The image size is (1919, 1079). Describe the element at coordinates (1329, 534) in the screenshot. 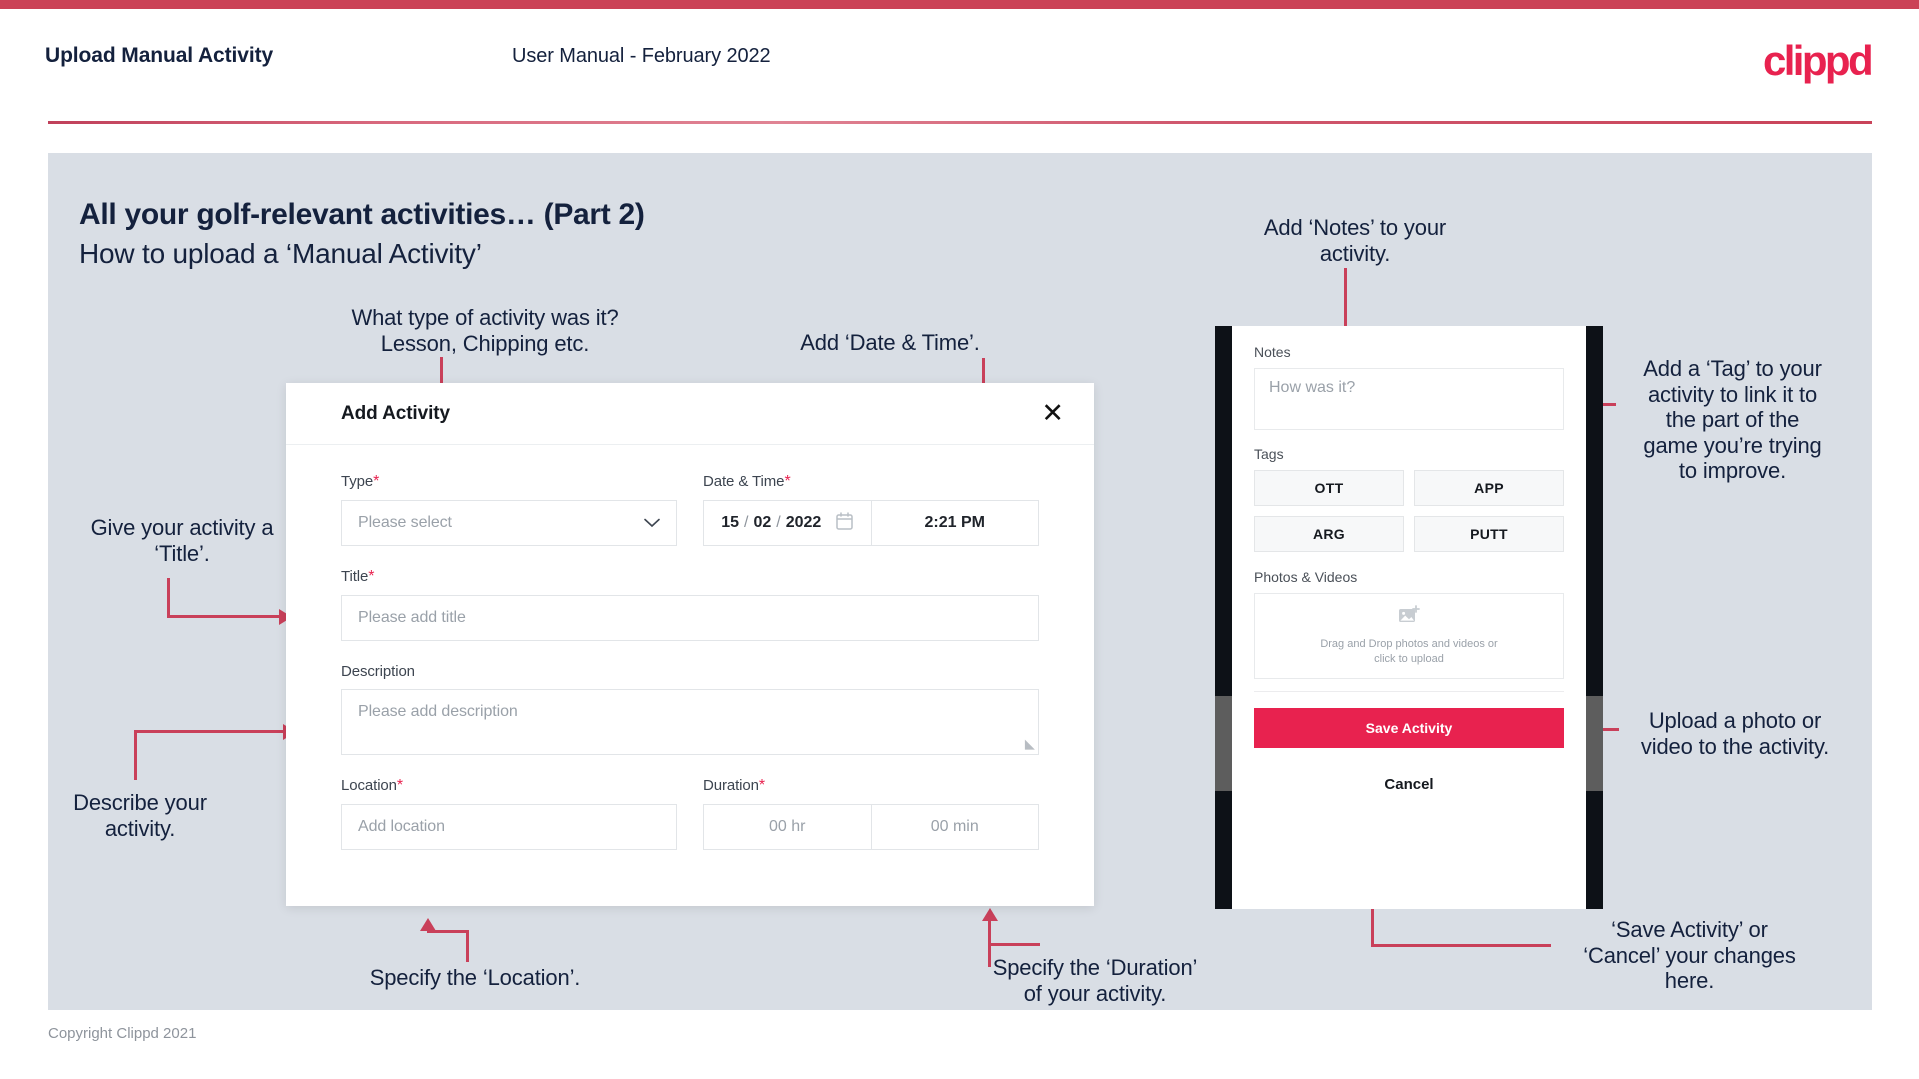

I see `tag-arg: ARG` at that location.